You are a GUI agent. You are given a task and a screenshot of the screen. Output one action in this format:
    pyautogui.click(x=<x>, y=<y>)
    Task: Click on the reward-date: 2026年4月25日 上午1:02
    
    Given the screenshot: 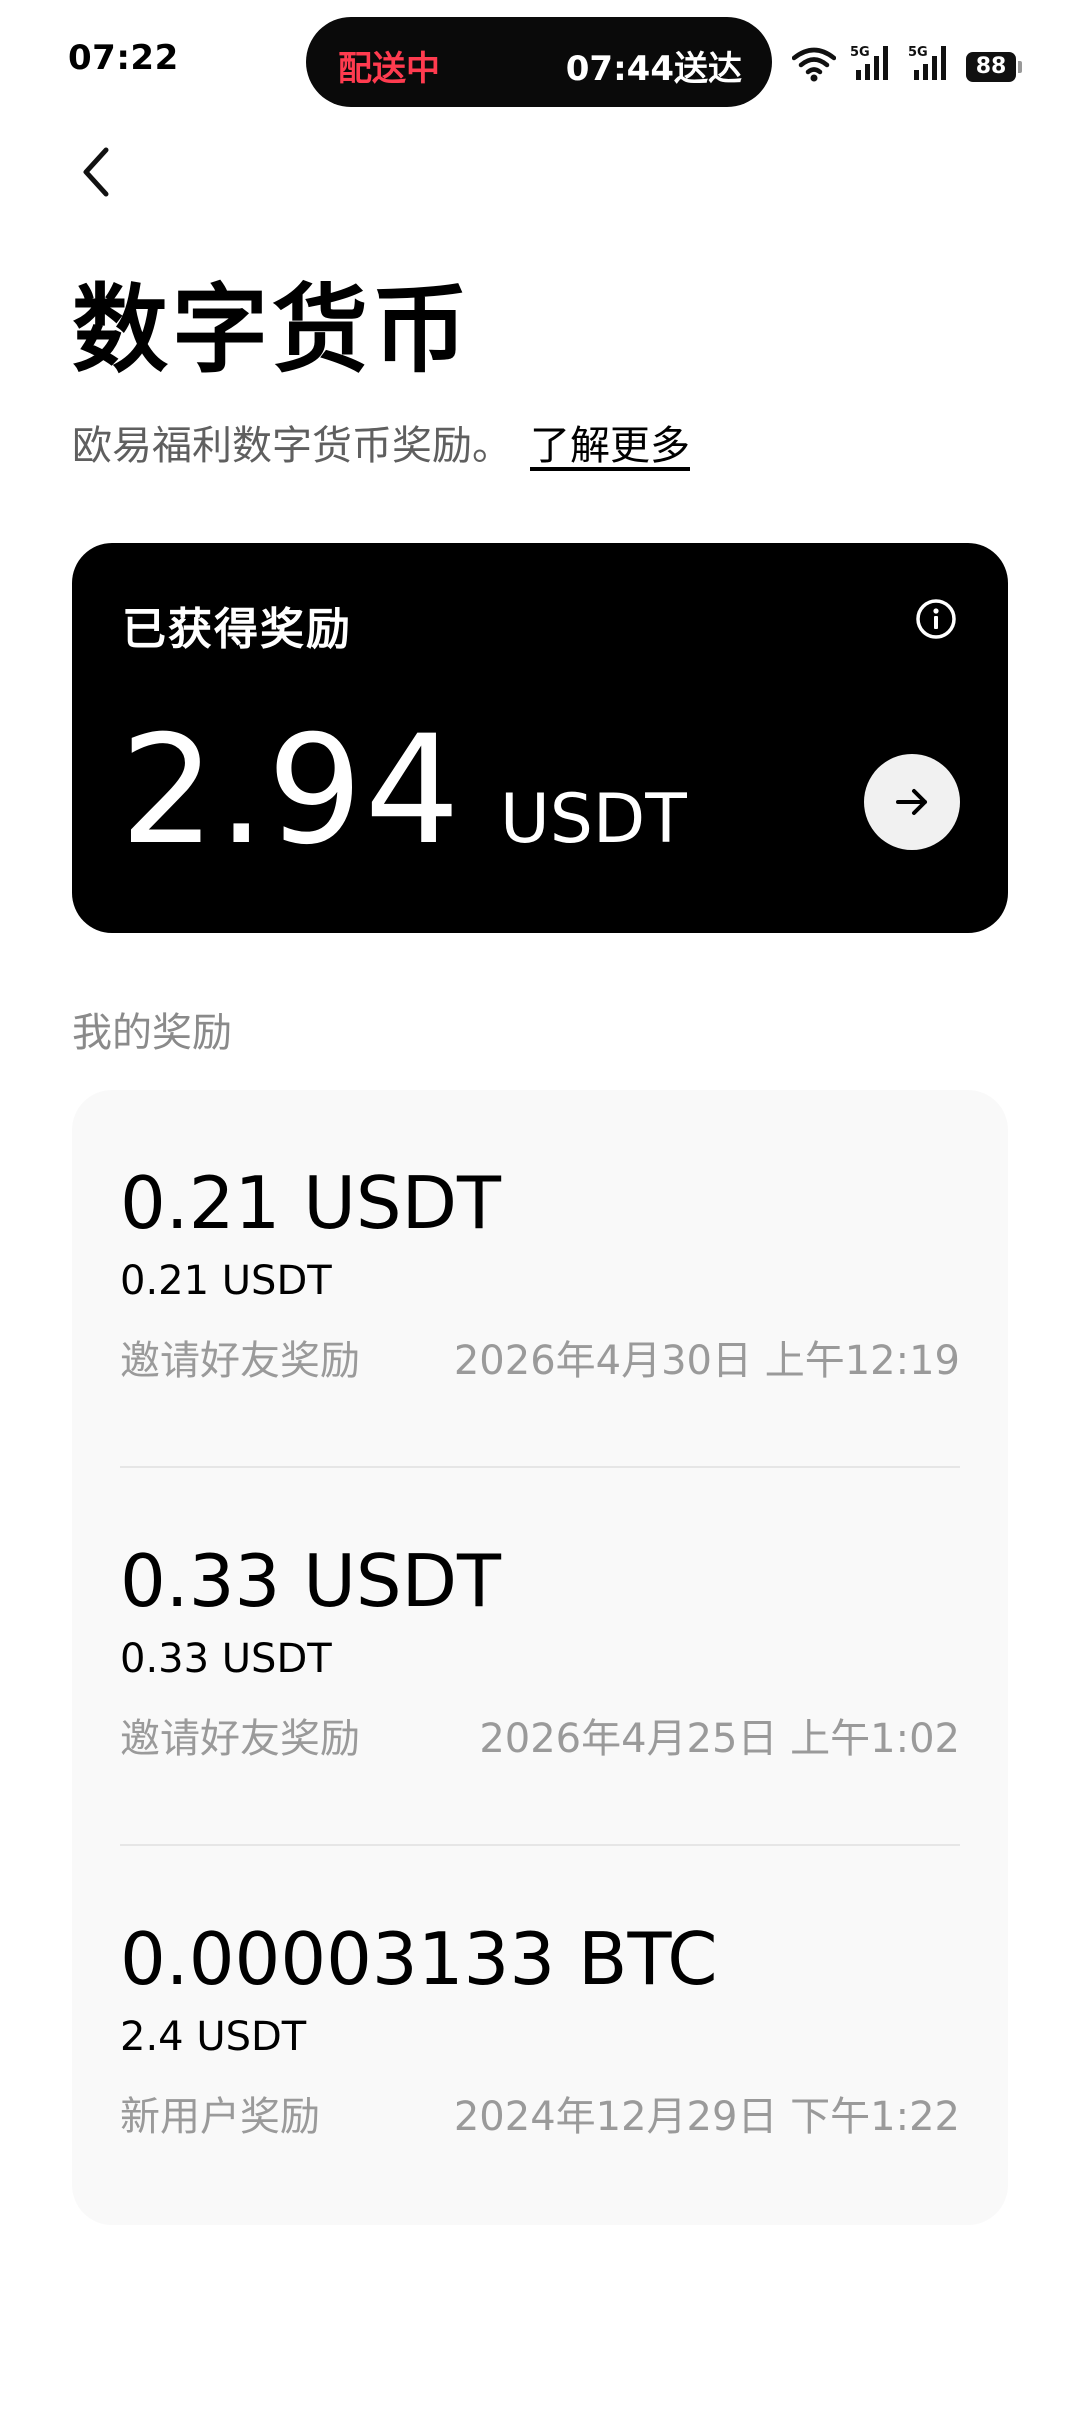 What is the action you would take?
    pyautogui.click(x=719, y=1739)
    